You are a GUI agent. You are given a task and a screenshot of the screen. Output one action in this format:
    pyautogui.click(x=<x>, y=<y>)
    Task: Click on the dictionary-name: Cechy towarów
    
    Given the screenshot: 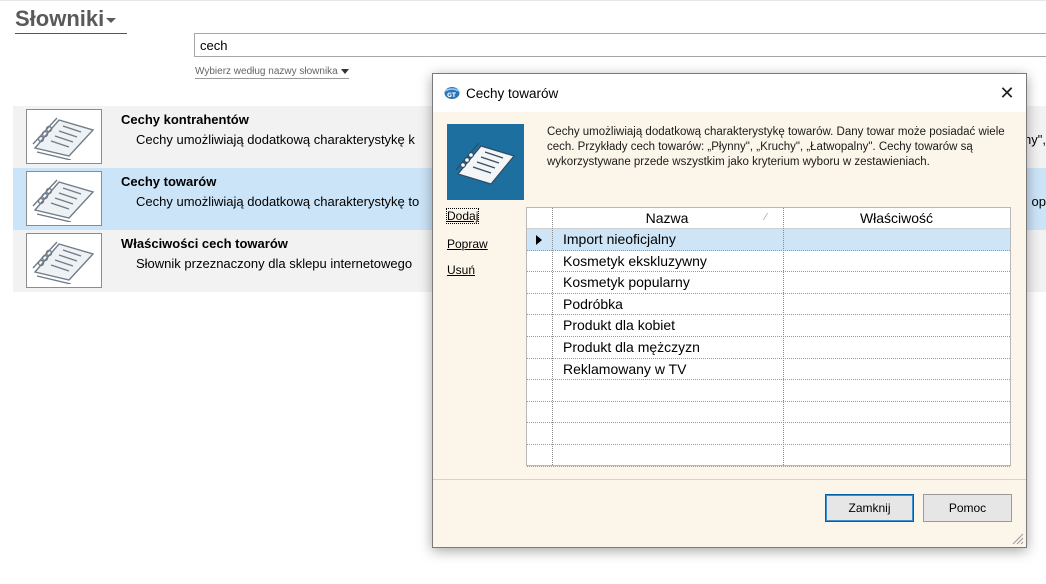 What is the action you would take?
    pyautogui.click(x=169, y=181)
    